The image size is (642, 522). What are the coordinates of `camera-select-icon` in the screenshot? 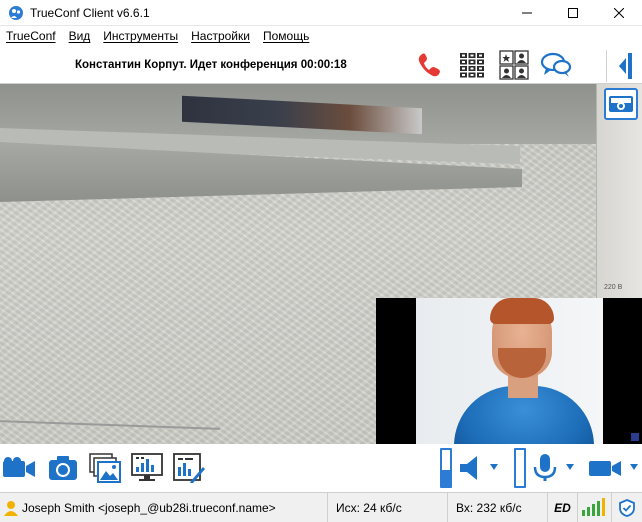 It's located at (605, 468).